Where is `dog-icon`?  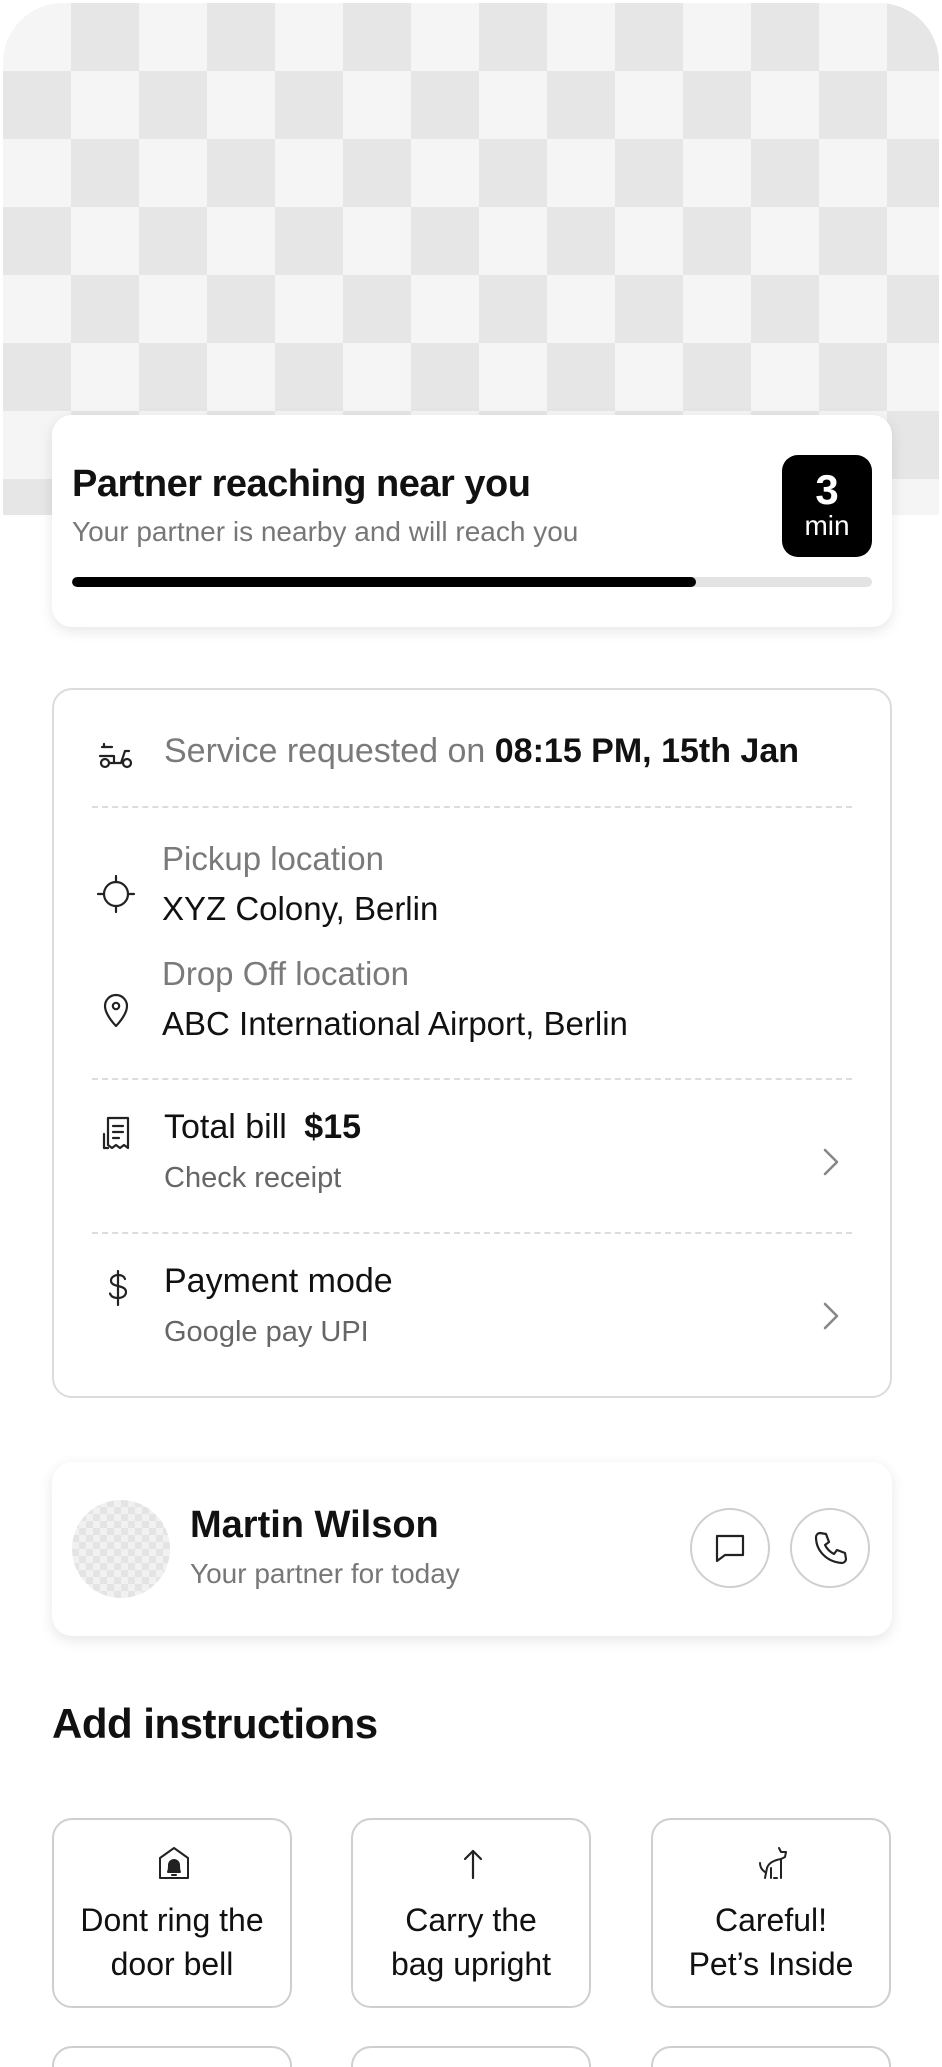
dog-icon is located at coordinates (773, 1863).